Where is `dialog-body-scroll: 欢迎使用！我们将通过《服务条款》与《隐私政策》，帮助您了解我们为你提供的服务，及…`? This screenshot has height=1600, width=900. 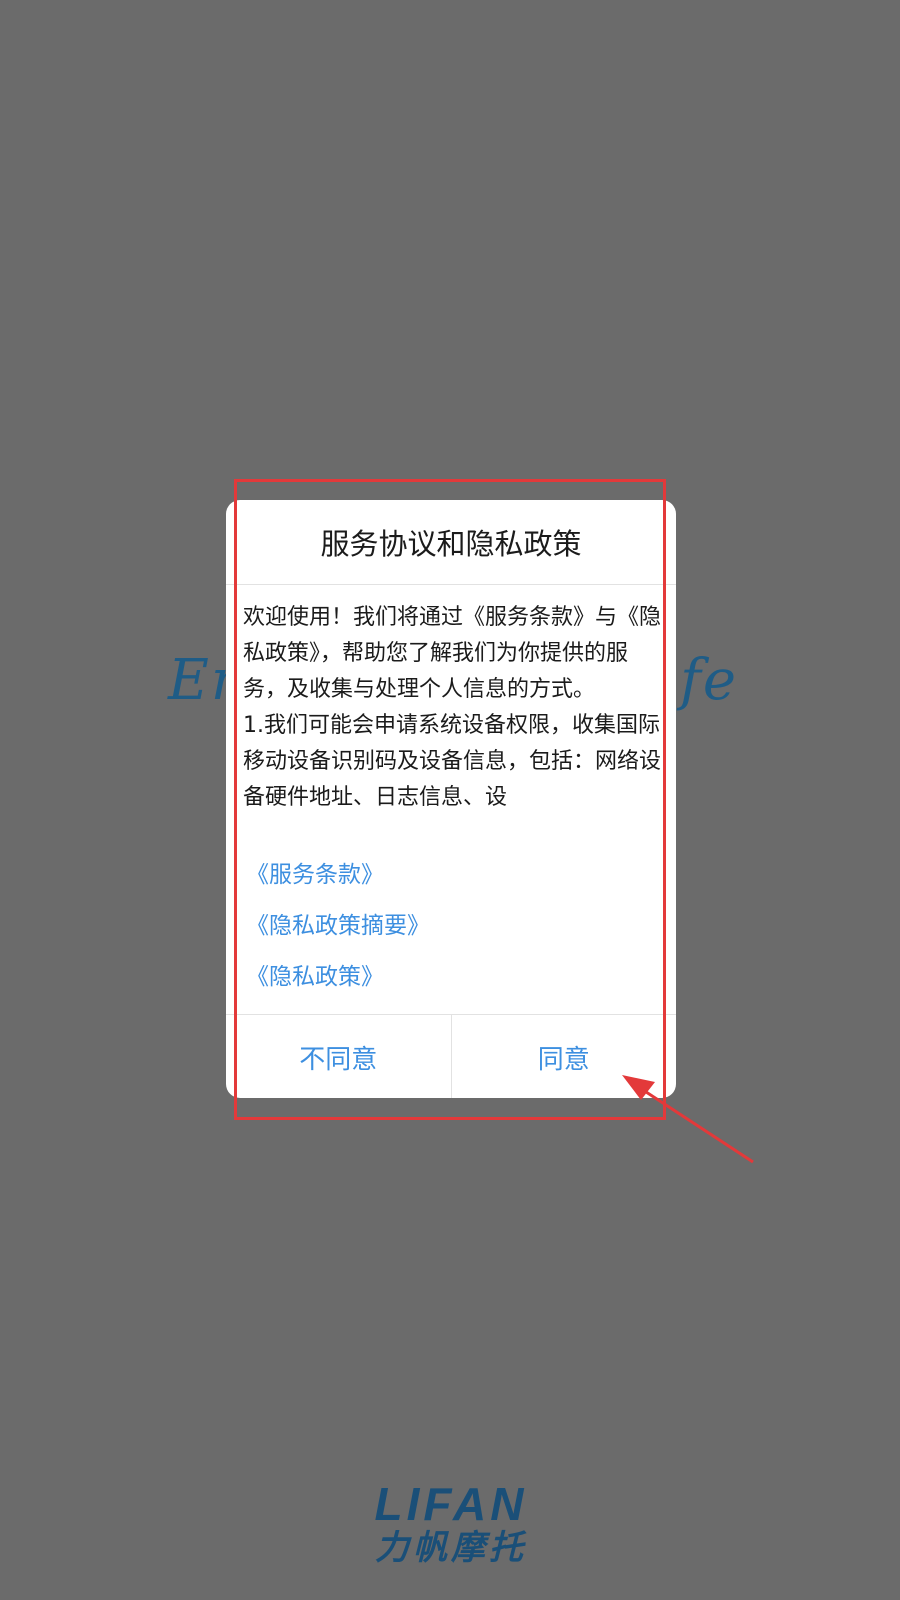
dialog-body-scroll: 欢迎使用！我们将通过《服务条款》与《隐私政策》，帮助您了解我们为你提供的服务，及… is located at coordinates (452, 721).